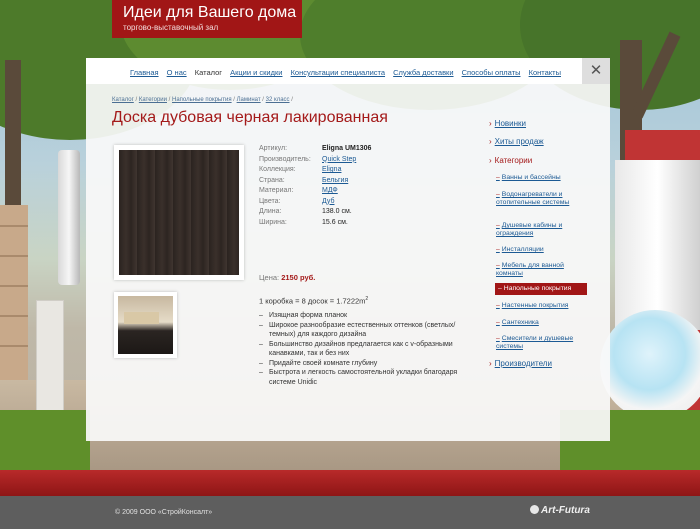 The width and height of the screenshot is (700, 529). I want to click on breadcrumb-class: 32 класс, so click(278, 100).